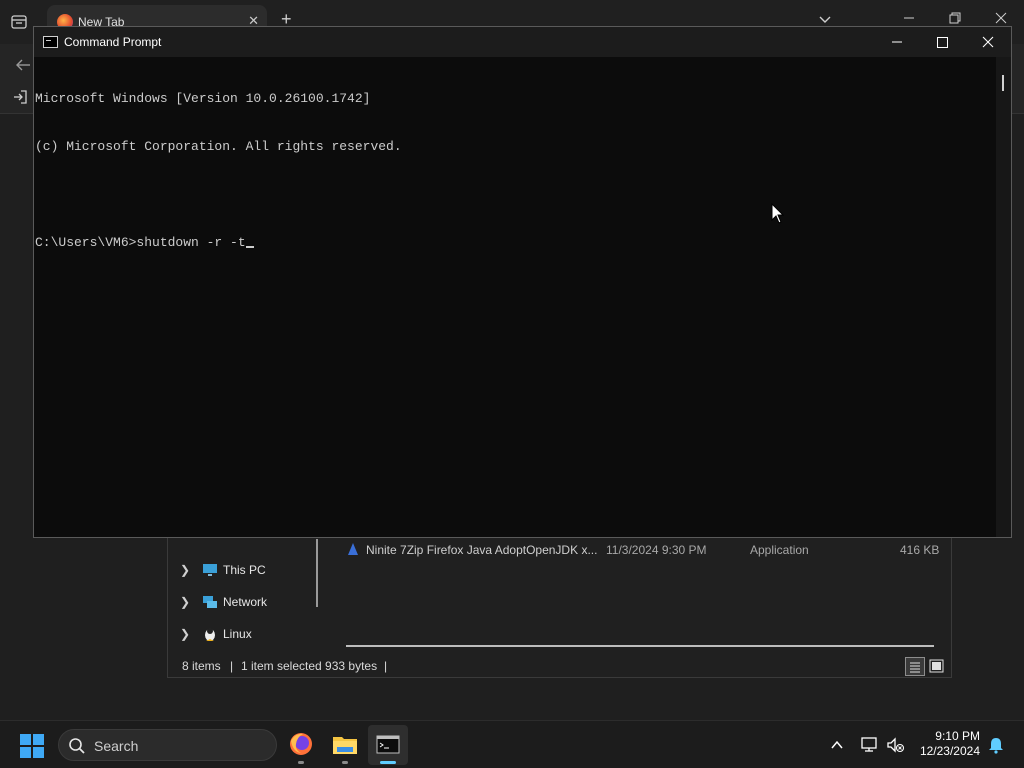 The height and width of the screenshot is (768, 1024). I want to click on taskbar-command-prompt, so click(388, 745).